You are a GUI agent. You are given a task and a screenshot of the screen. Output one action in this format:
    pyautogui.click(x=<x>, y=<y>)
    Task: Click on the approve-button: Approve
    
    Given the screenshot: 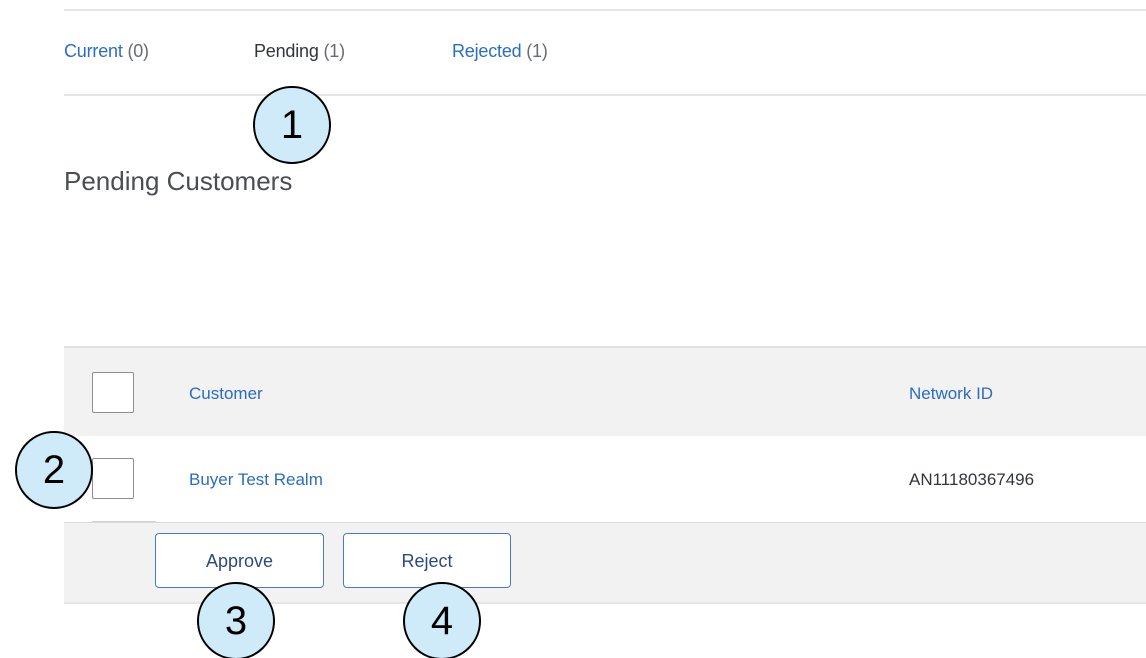 What is the action you would take?
    pyautogui.click(x=239, y=560)
    